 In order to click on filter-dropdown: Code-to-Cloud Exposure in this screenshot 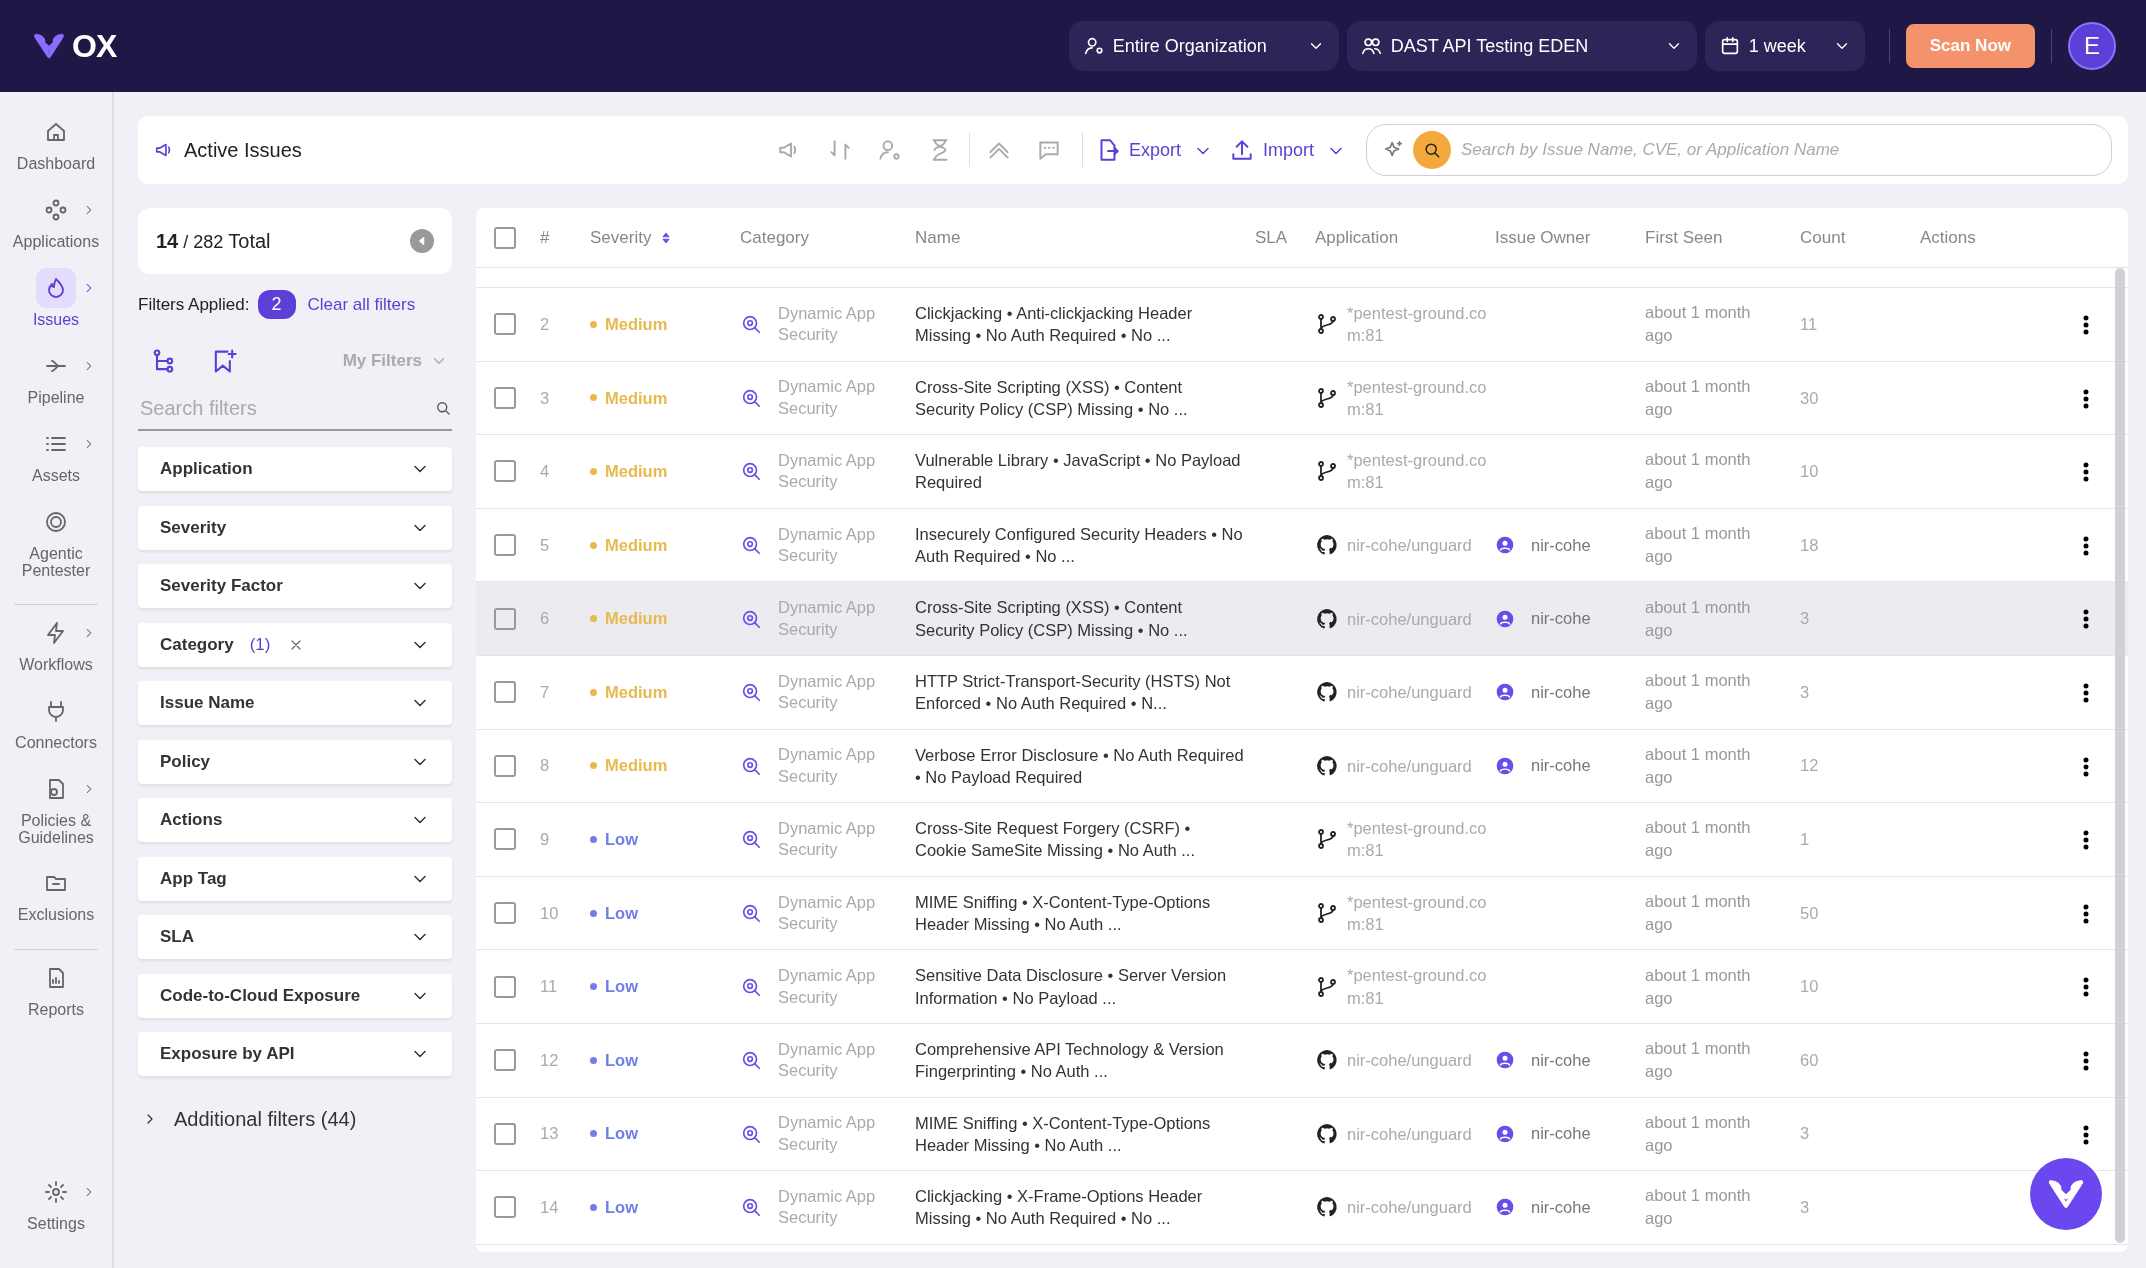, I will do `click(295, 995)`.